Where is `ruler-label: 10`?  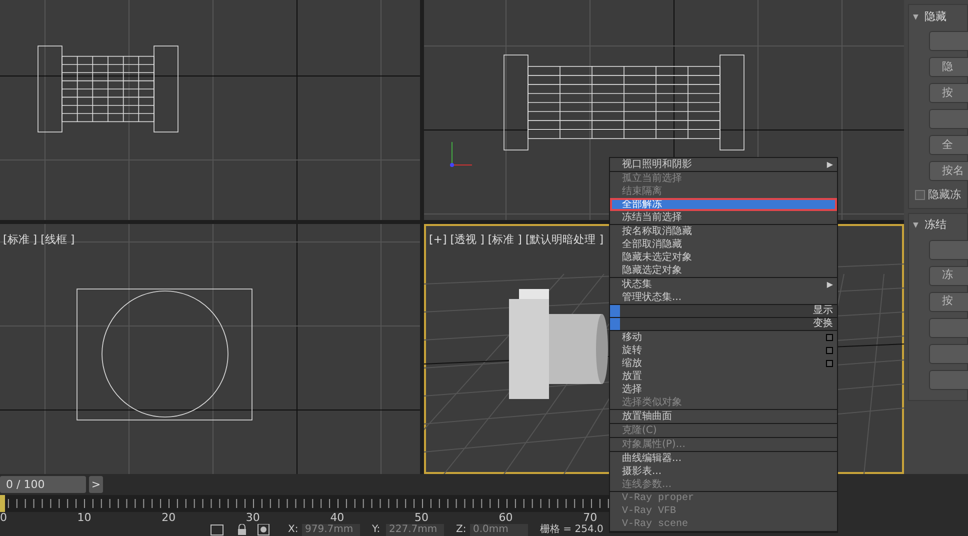
ruler-label: 10 is located at coordinates (84, 518).